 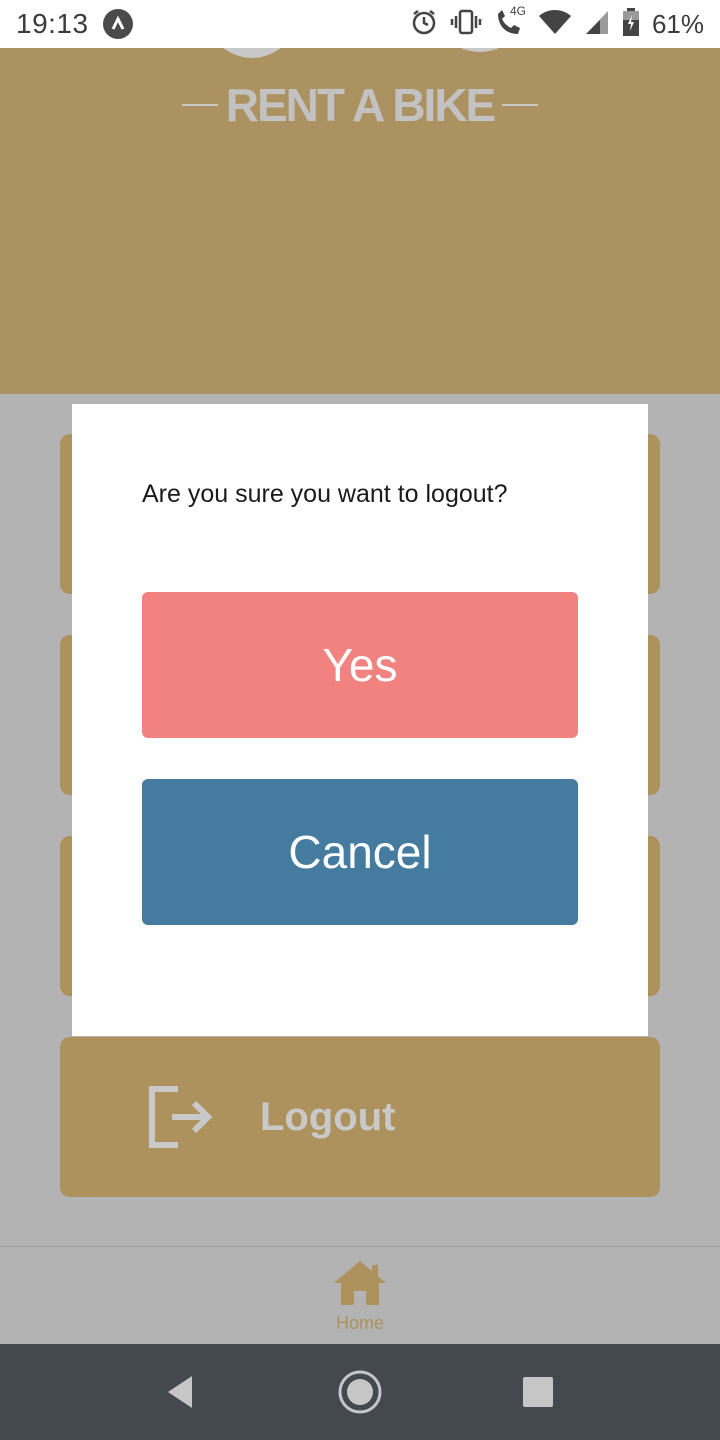 What do you see at coordinates (677, 23) in the screenshot?
I see `battery-percent: 61%` at bounding box center [677, 23].